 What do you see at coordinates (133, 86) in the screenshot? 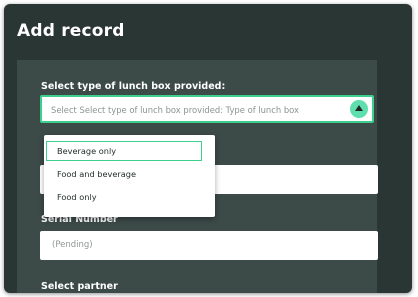
I see `lunch-box-label: Select type of lunch box provided:` at bounding box center [133, 86].